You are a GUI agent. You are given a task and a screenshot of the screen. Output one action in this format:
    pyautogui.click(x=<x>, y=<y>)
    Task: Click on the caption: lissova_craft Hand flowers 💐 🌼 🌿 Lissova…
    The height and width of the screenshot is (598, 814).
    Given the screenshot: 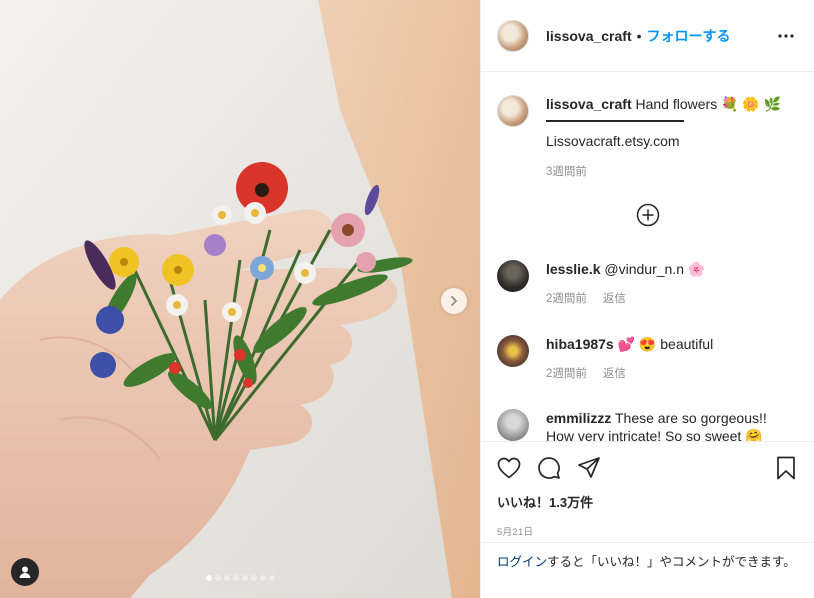 What is the action you would take?
    pyautogui.click(x=647, y=138)
    